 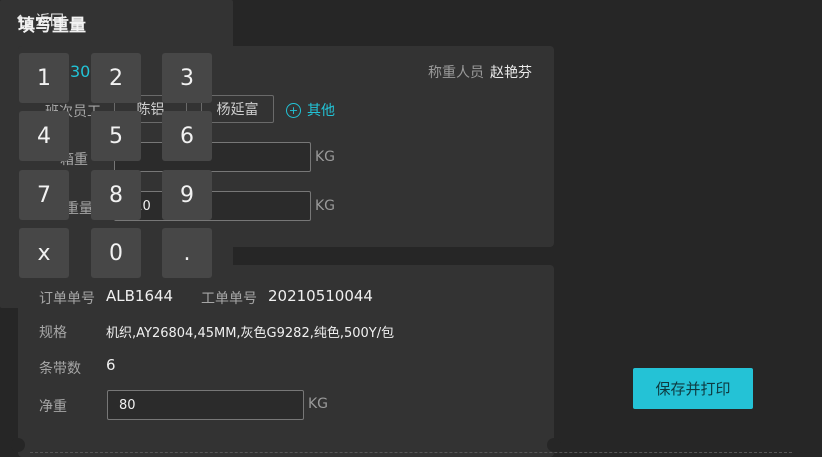 I want to click on net-weight-input, so click(x=205, y=405).